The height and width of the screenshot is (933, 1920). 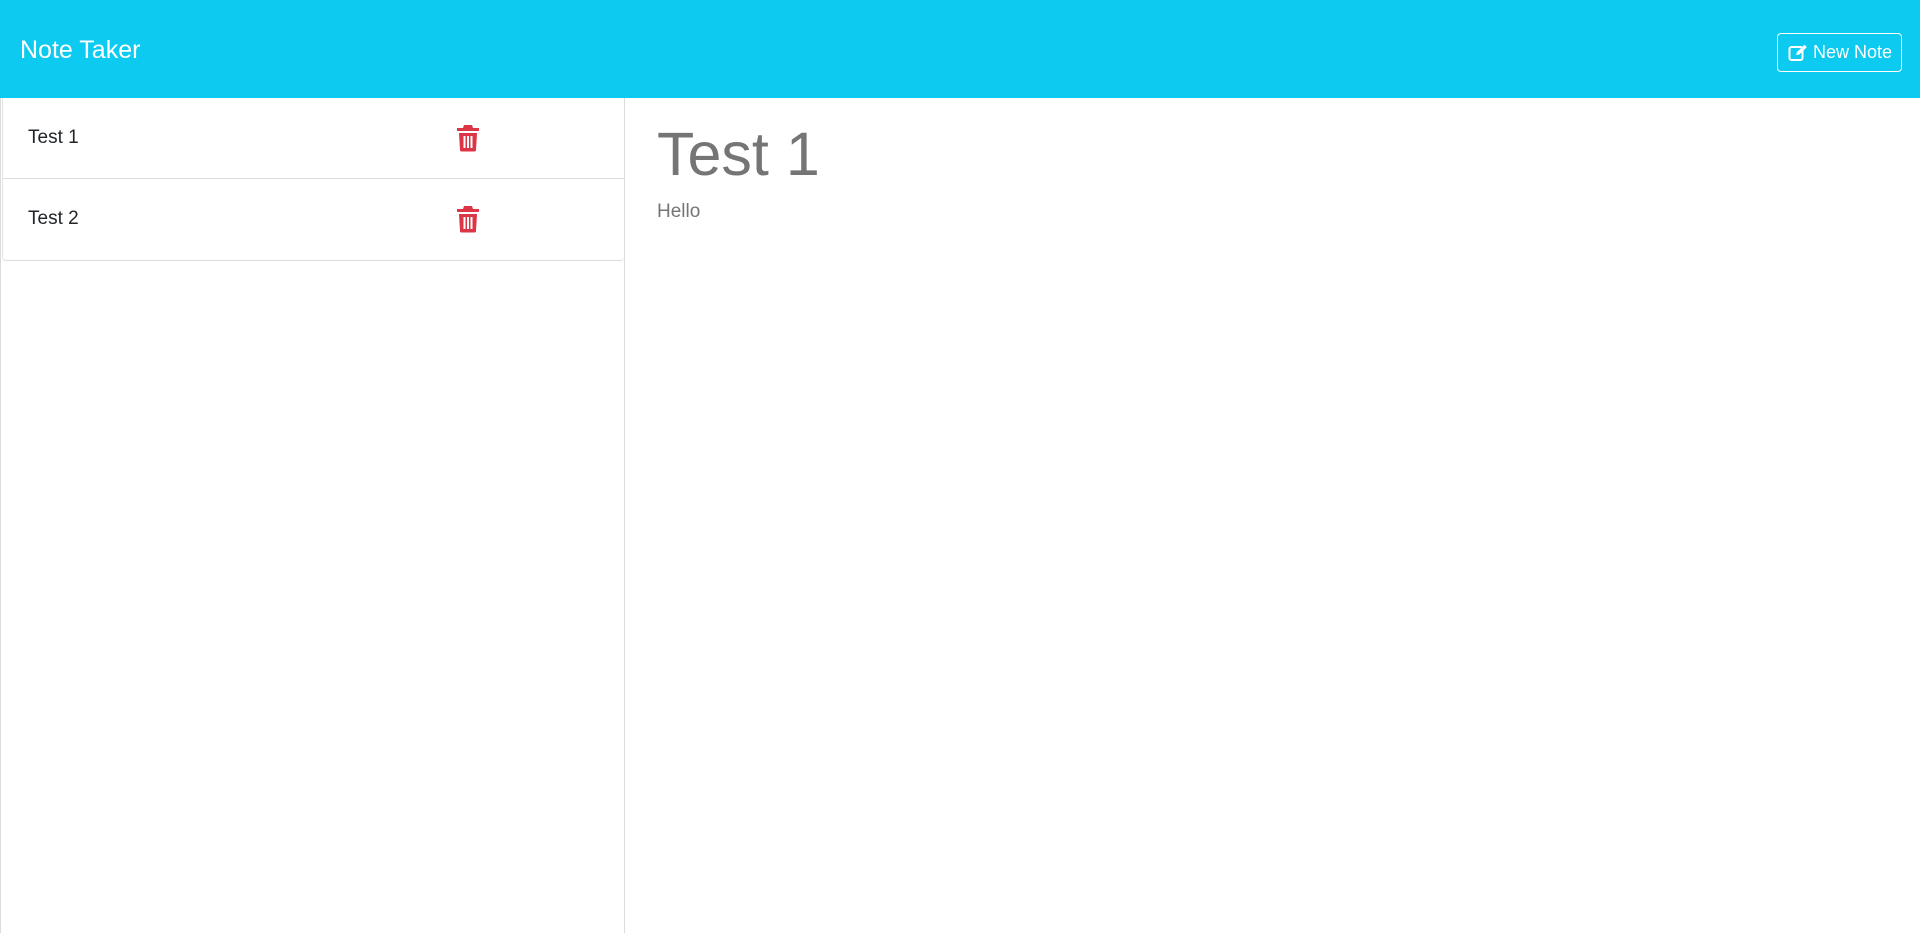 I want to click on note-text-field: Hello, so click(x=678, y=212).